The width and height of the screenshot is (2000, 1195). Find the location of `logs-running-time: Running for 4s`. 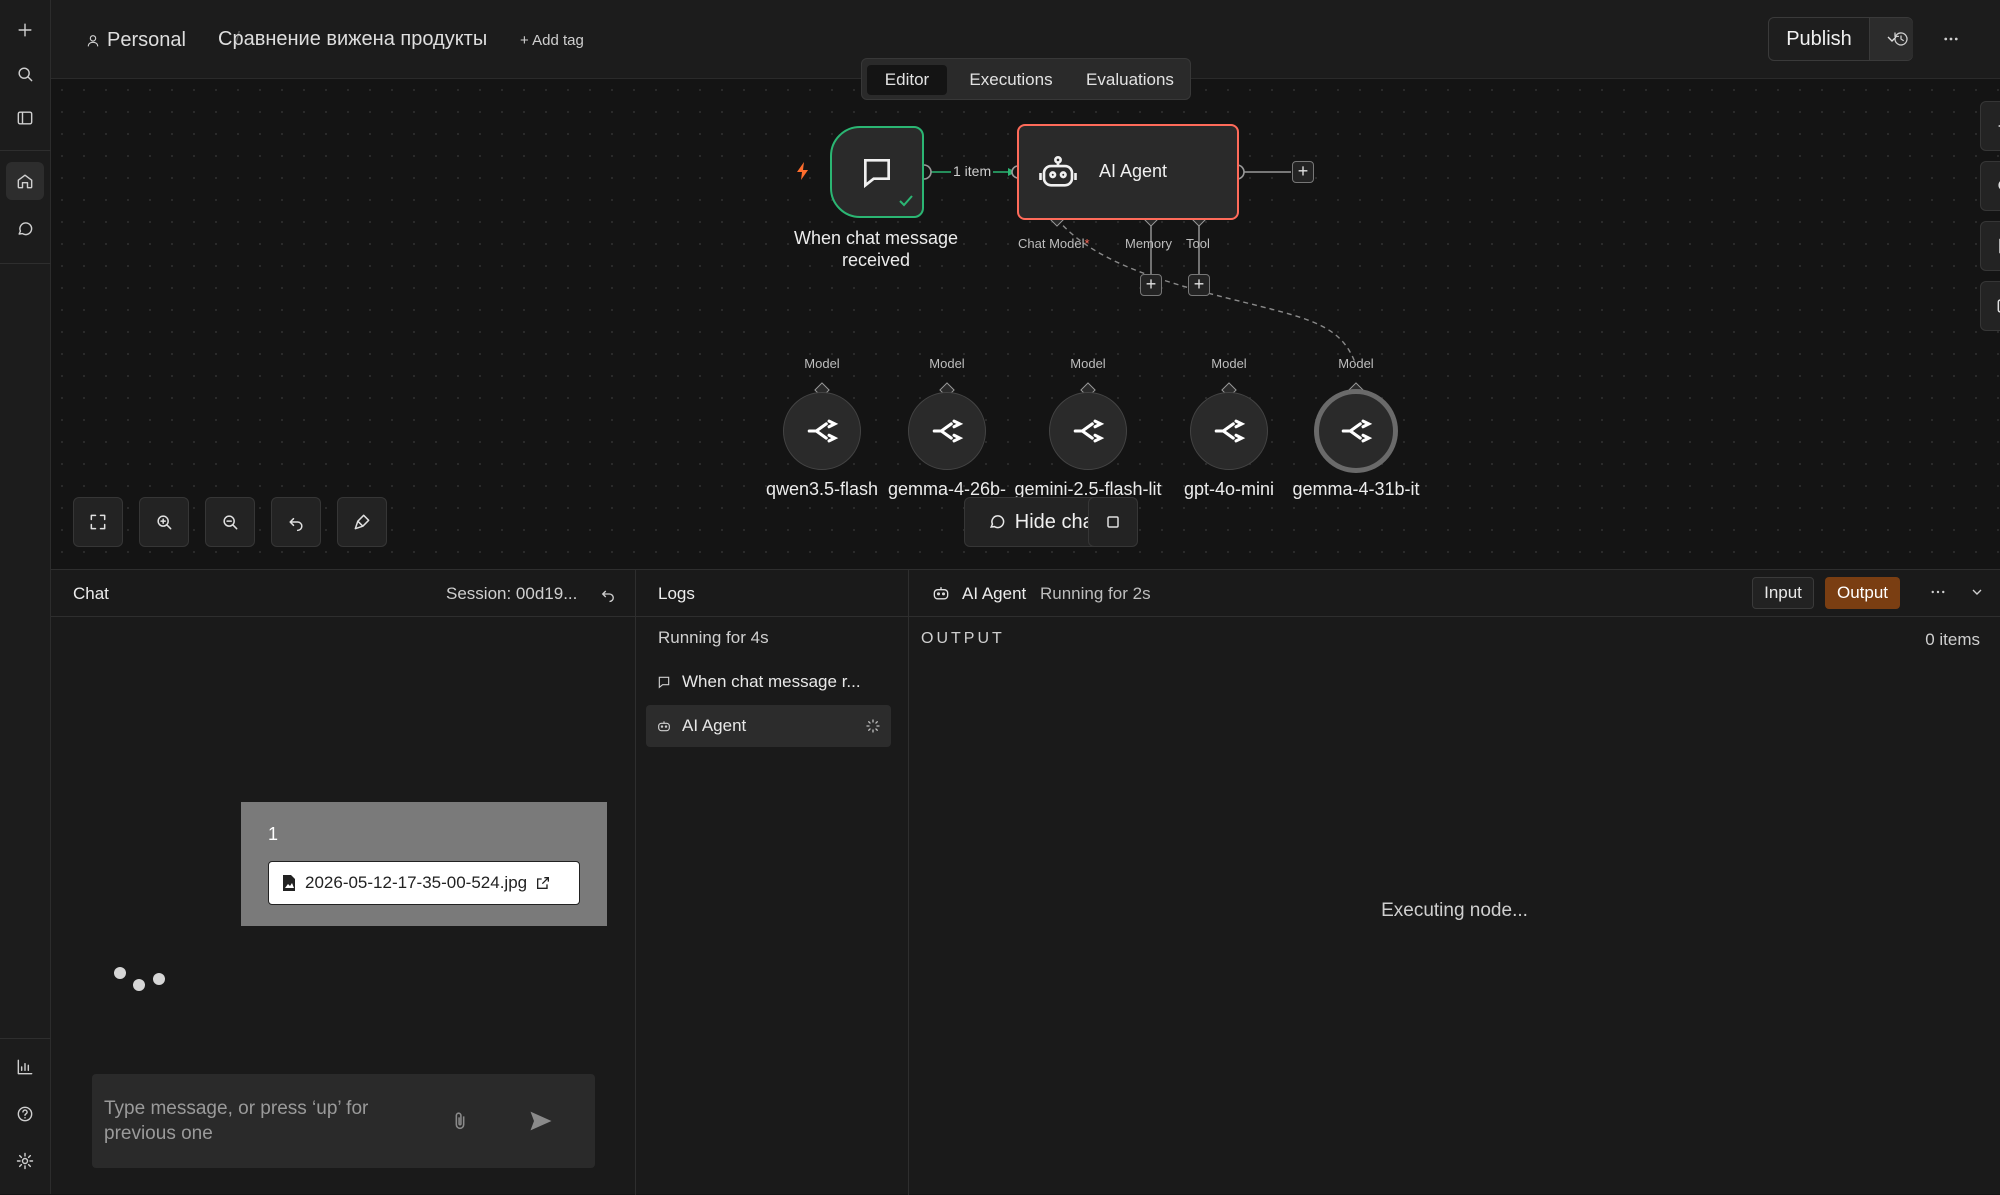

logs-running-time: Running for 4s is located at coordinates (713, 637).